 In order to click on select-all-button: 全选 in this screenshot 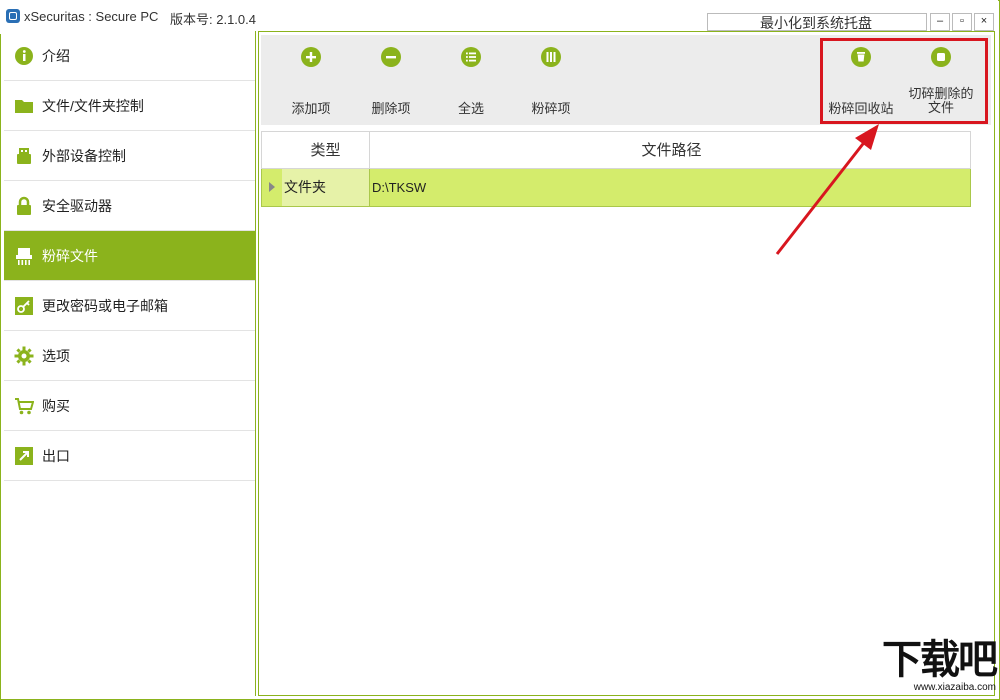, I will do `click(471, 80)`.